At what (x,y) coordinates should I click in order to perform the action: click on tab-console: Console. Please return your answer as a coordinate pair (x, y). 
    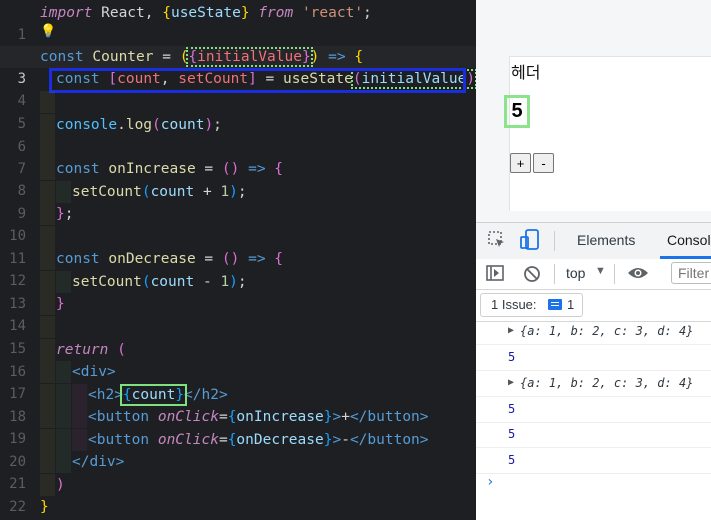
    Looking at the image, I should click on (689, 240).